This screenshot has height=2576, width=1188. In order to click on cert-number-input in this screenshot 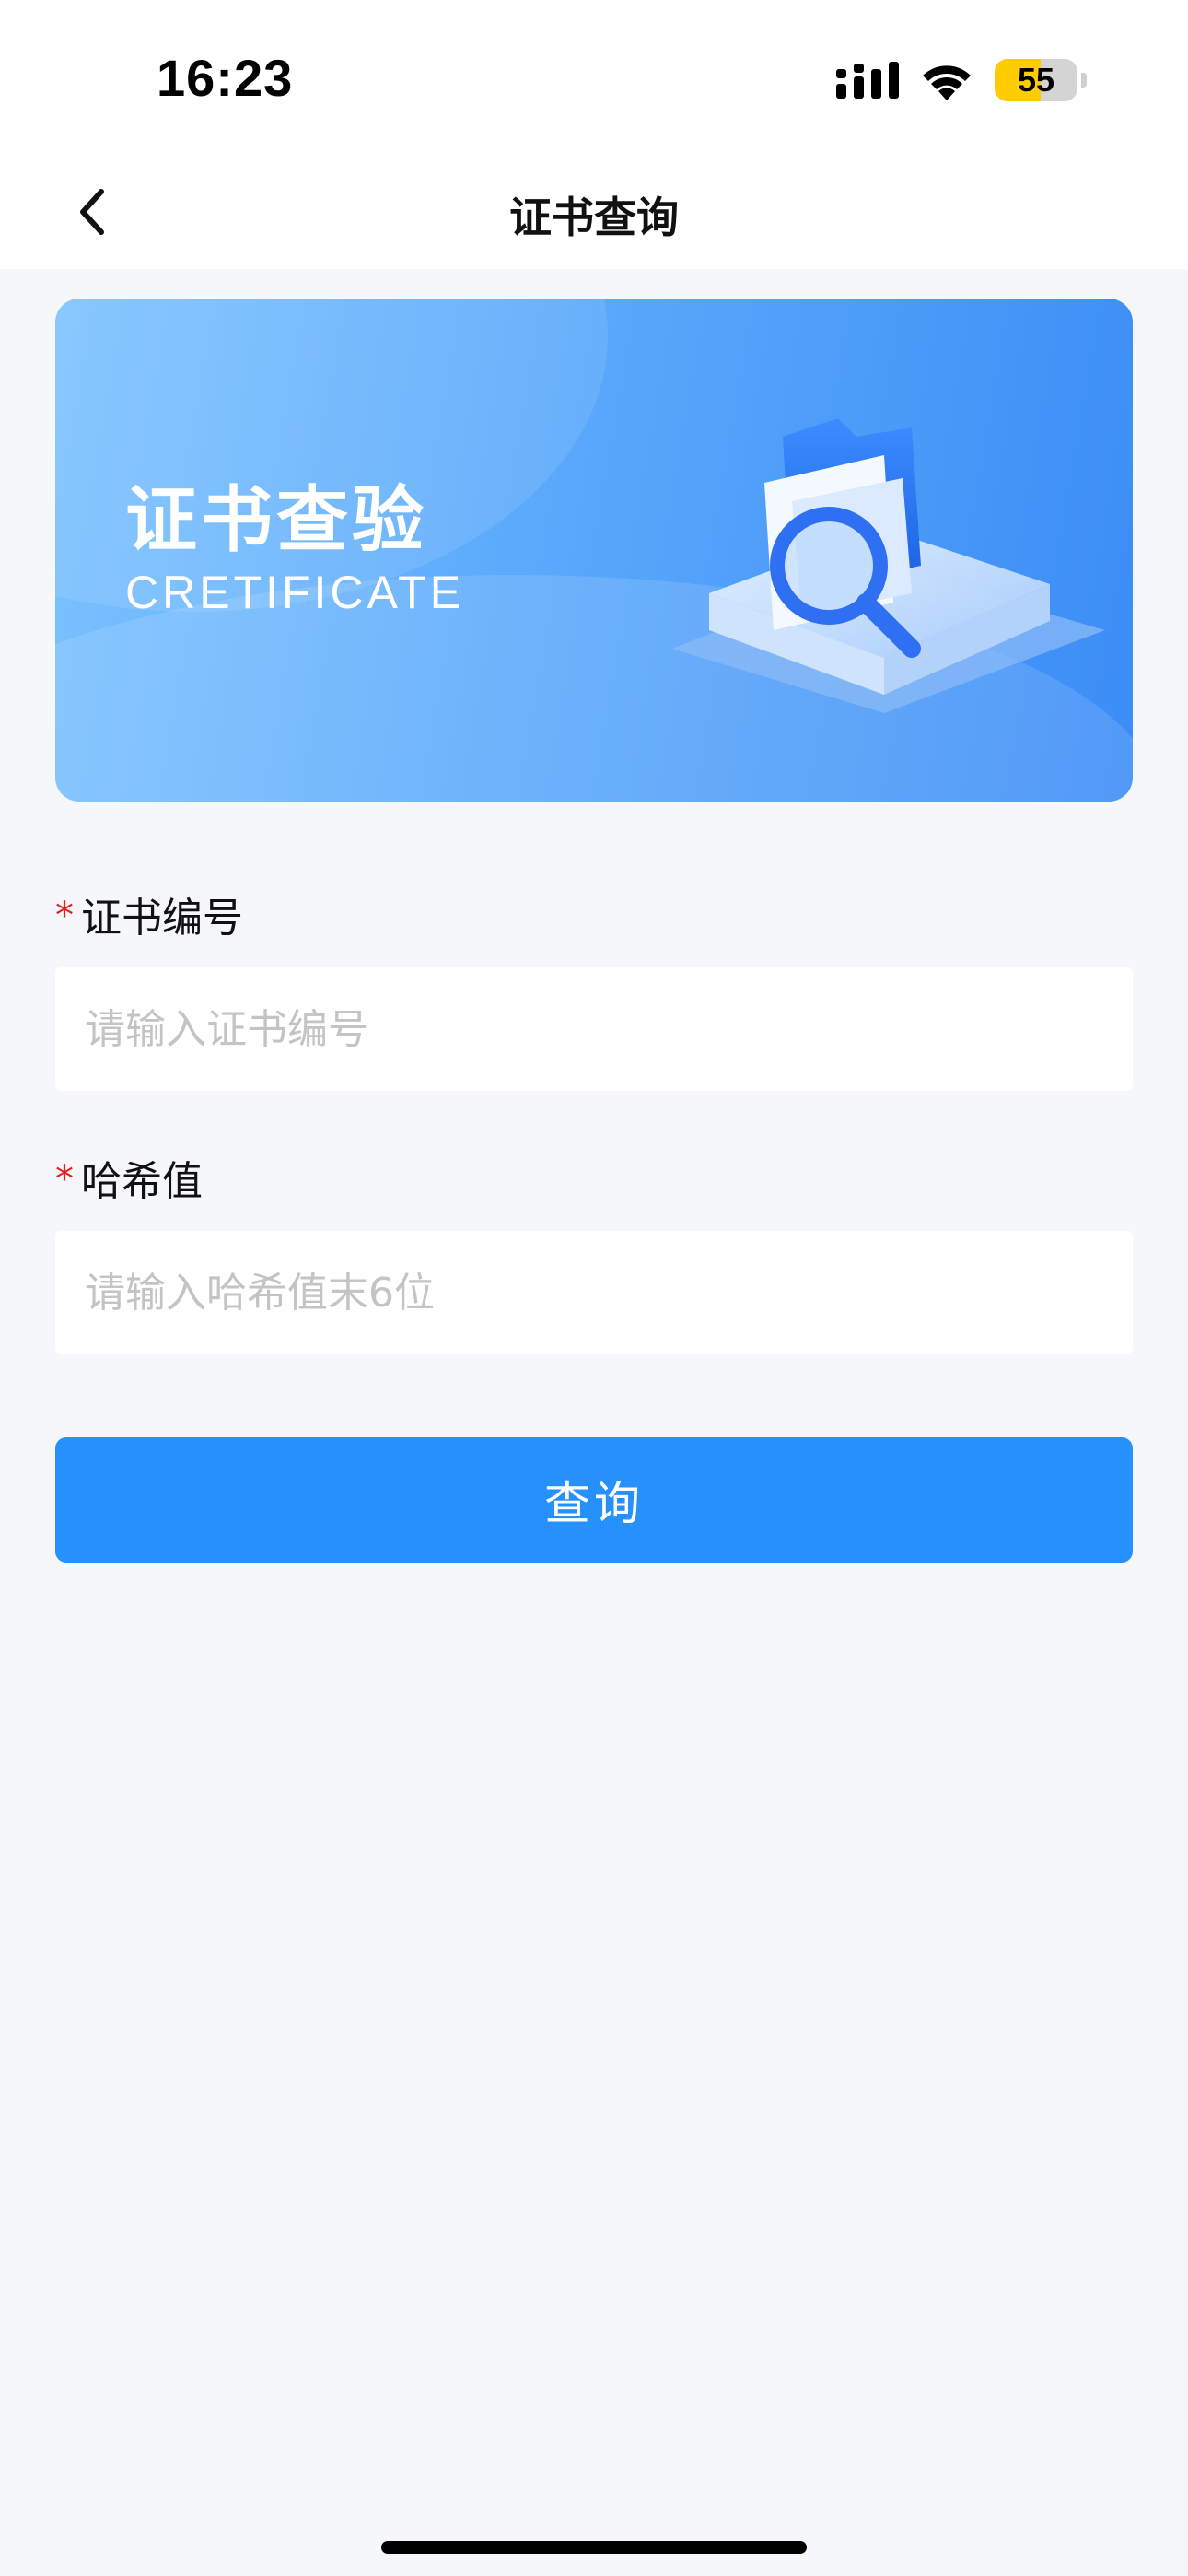, I will do `click(594, 1029)`.